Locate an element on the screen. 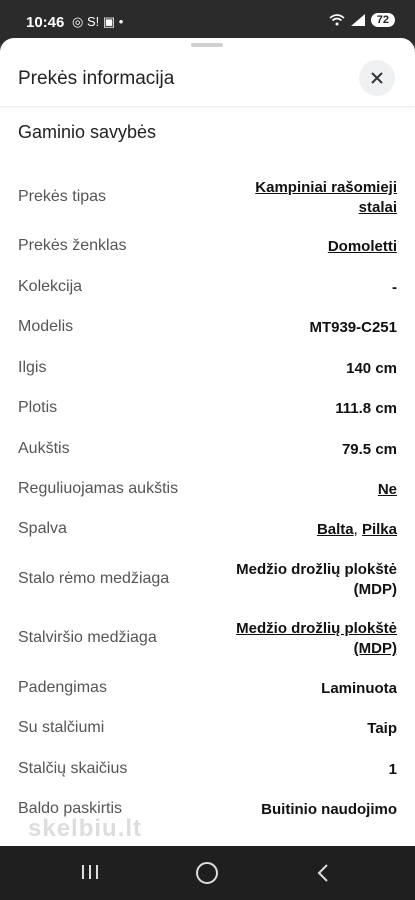 This screenshot has height=900, width=415. spec-label: Aukštis is located at coordinates (44, 448).